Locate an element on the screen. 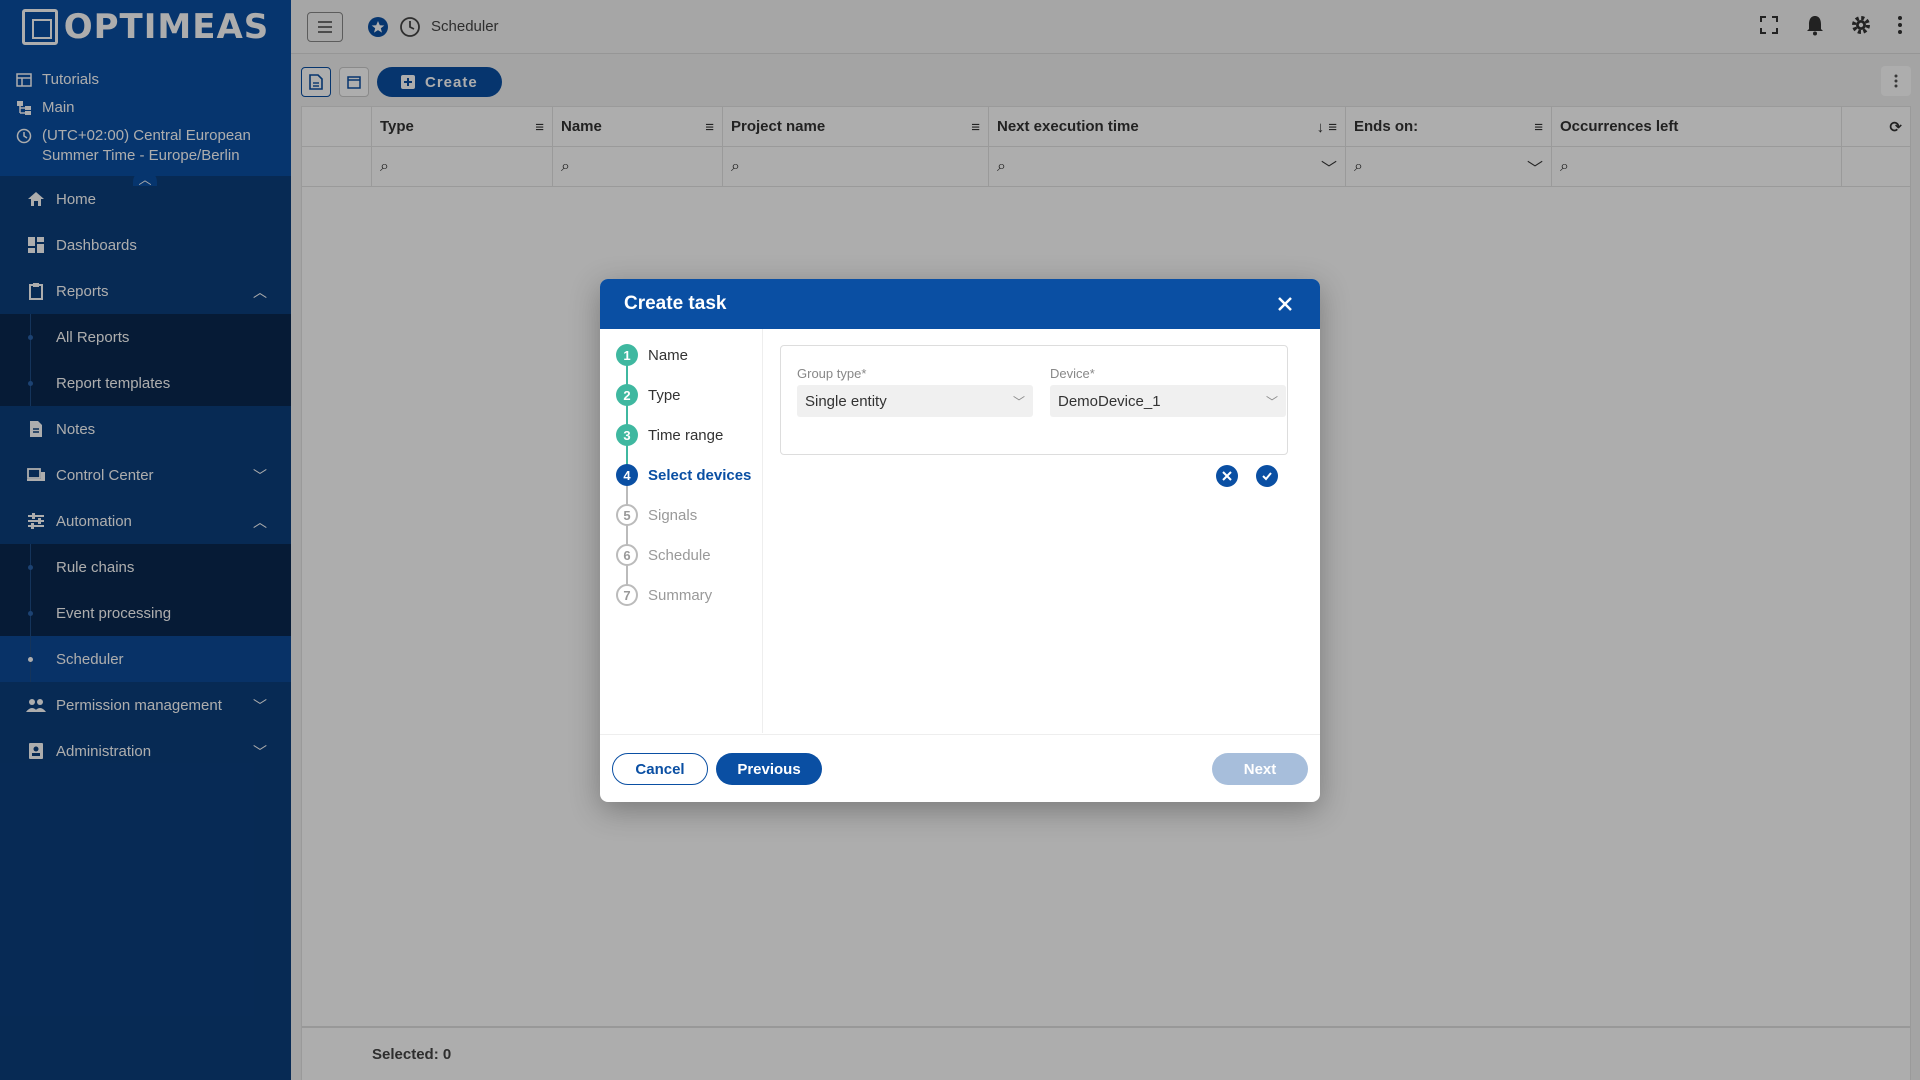 This screenshot has width=1920, height=1080. step-number: 3 is located at coordinates (627, 435).